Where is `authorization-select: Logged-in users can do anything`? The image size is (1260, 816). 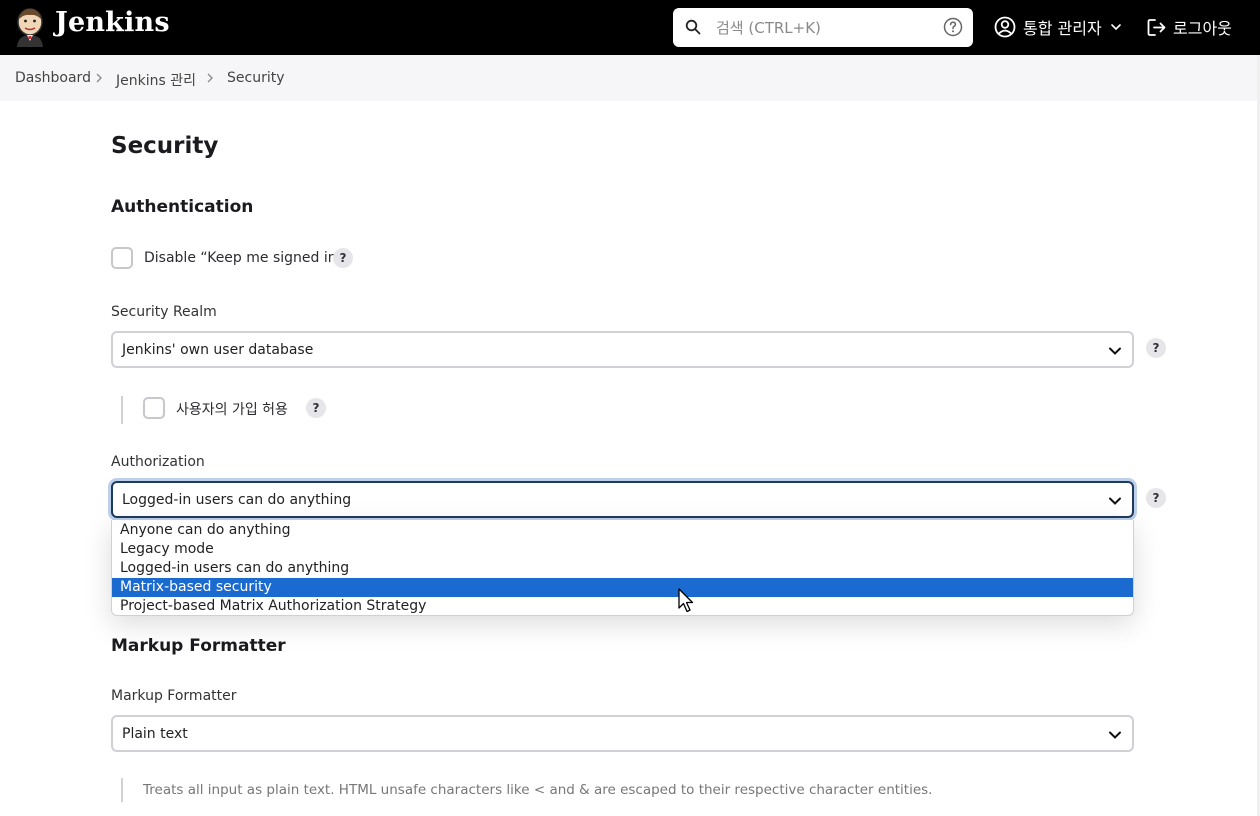 authorization-select: Logged-in users can do anything is located at coordinates (622, 499).